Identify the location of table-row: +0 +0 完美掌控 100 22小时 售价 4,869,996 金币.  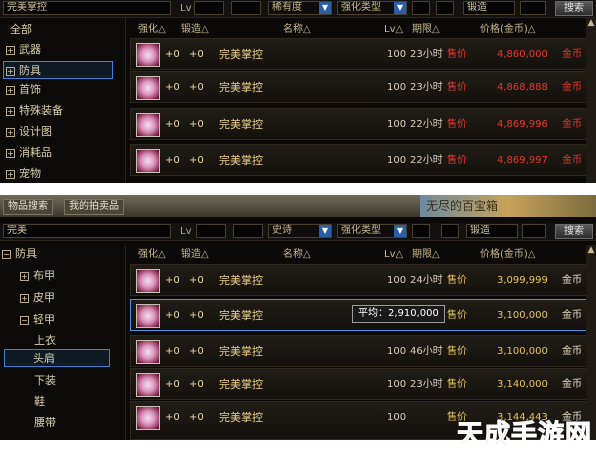
(359, 124).